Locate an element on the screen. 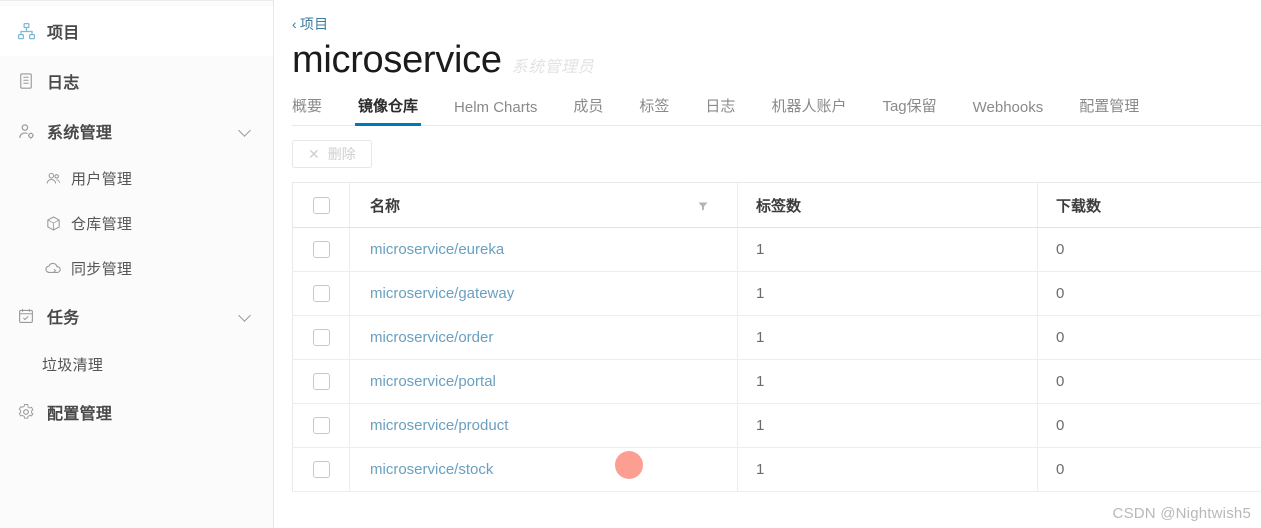 Image resolution: width=1261 pixels, height=528 pixels. sidebar-item-system-admin: 系统管理 is located at coordinates (136, 131).